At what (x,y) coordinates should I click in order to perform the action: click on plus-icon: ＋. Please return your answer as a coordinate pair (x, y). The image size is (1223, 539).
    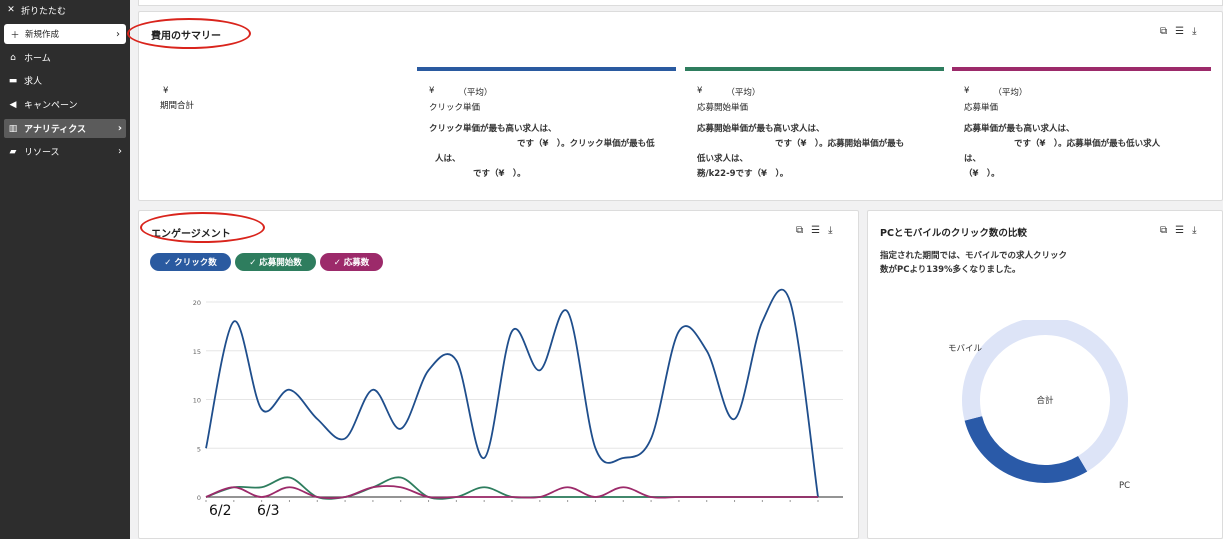
    Looking at the image, I should click on (15, 35).